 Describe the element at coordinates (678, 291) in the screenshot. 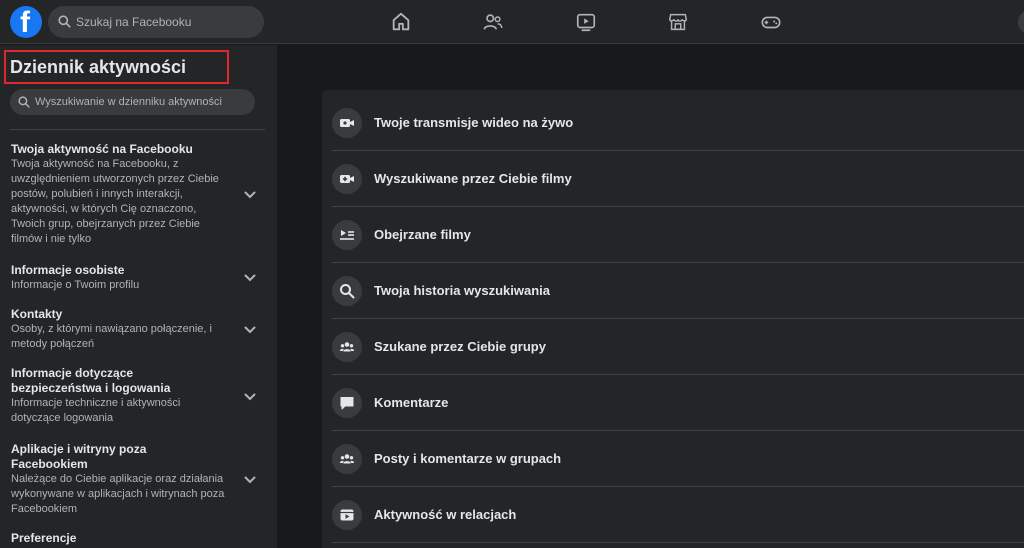

I see `activity-row-search-history: Twoja historia wyszukiwania` at that location.